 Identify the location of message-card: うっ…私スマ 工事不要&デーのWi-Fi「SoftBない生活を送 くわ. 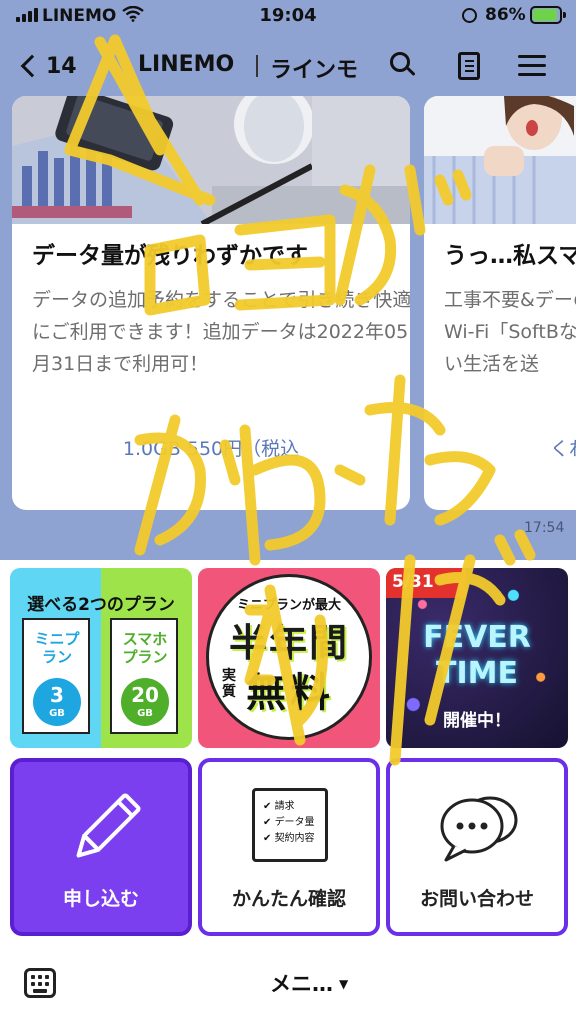
(500, 303).